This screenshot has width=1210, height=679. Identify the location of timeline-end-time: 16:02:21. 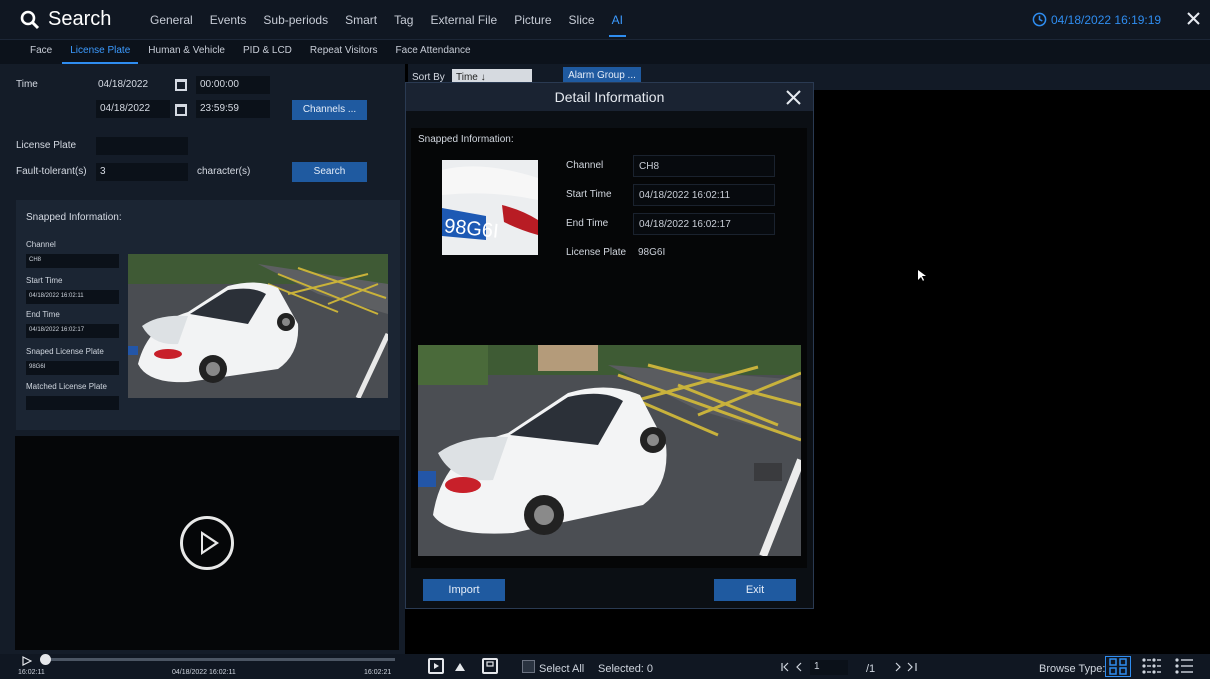
(378, 672).